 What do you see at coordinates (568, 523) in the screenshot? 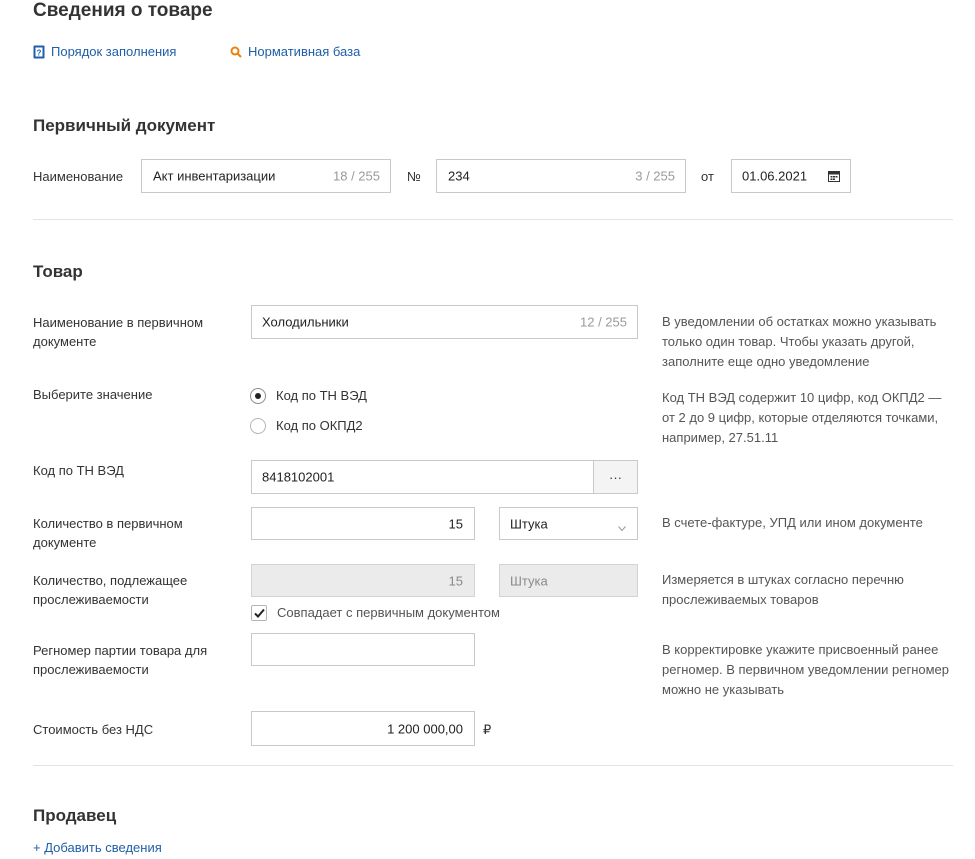
I see `qty-unit-select: Штука` at bounding box center [568, 523].